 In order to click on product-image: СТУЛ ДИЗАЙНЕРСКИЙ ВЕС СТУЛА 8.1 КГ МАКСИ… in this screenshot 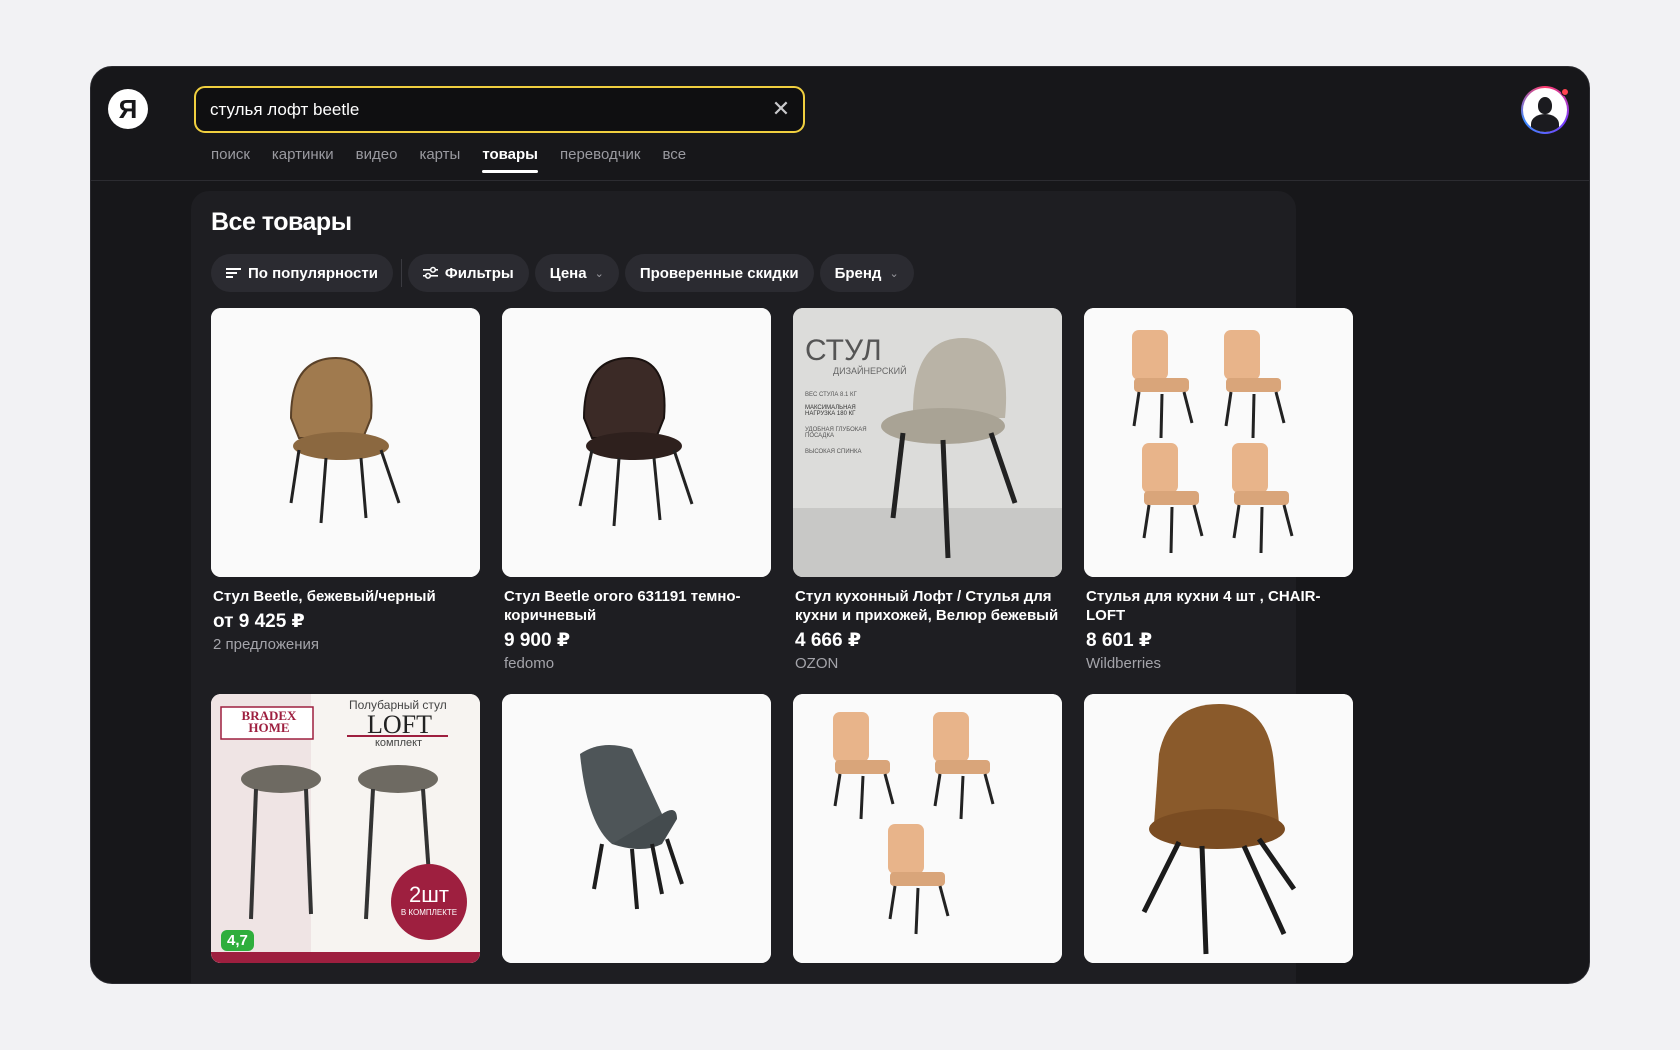, I will do `click(927, 442)`.